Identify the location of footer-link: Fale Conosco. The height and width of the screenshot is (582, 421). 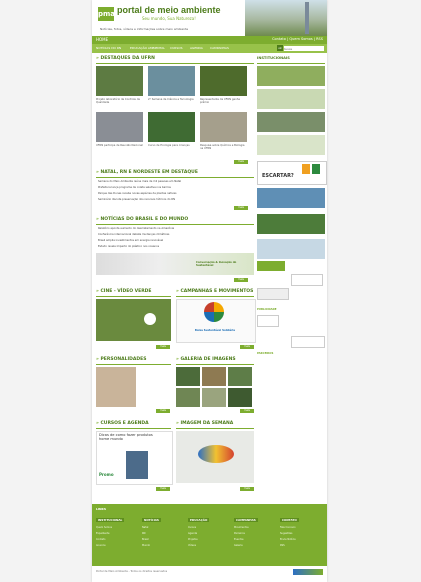
(288, 527).